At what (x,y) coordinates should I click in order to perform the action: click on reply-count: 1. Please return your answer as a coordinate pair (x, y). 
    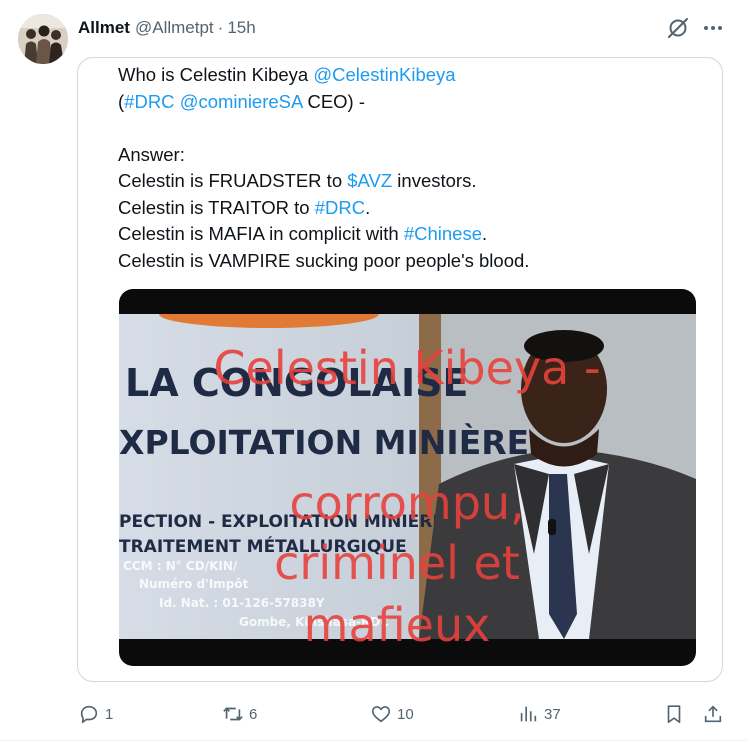
    Looking at the image, I should click on (109, 714).